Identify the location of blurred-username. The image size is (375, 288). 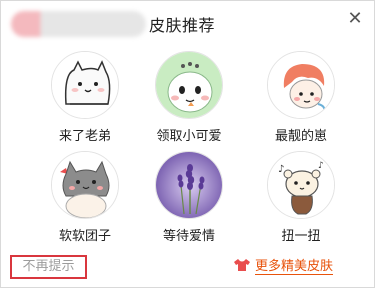
(78, 24).